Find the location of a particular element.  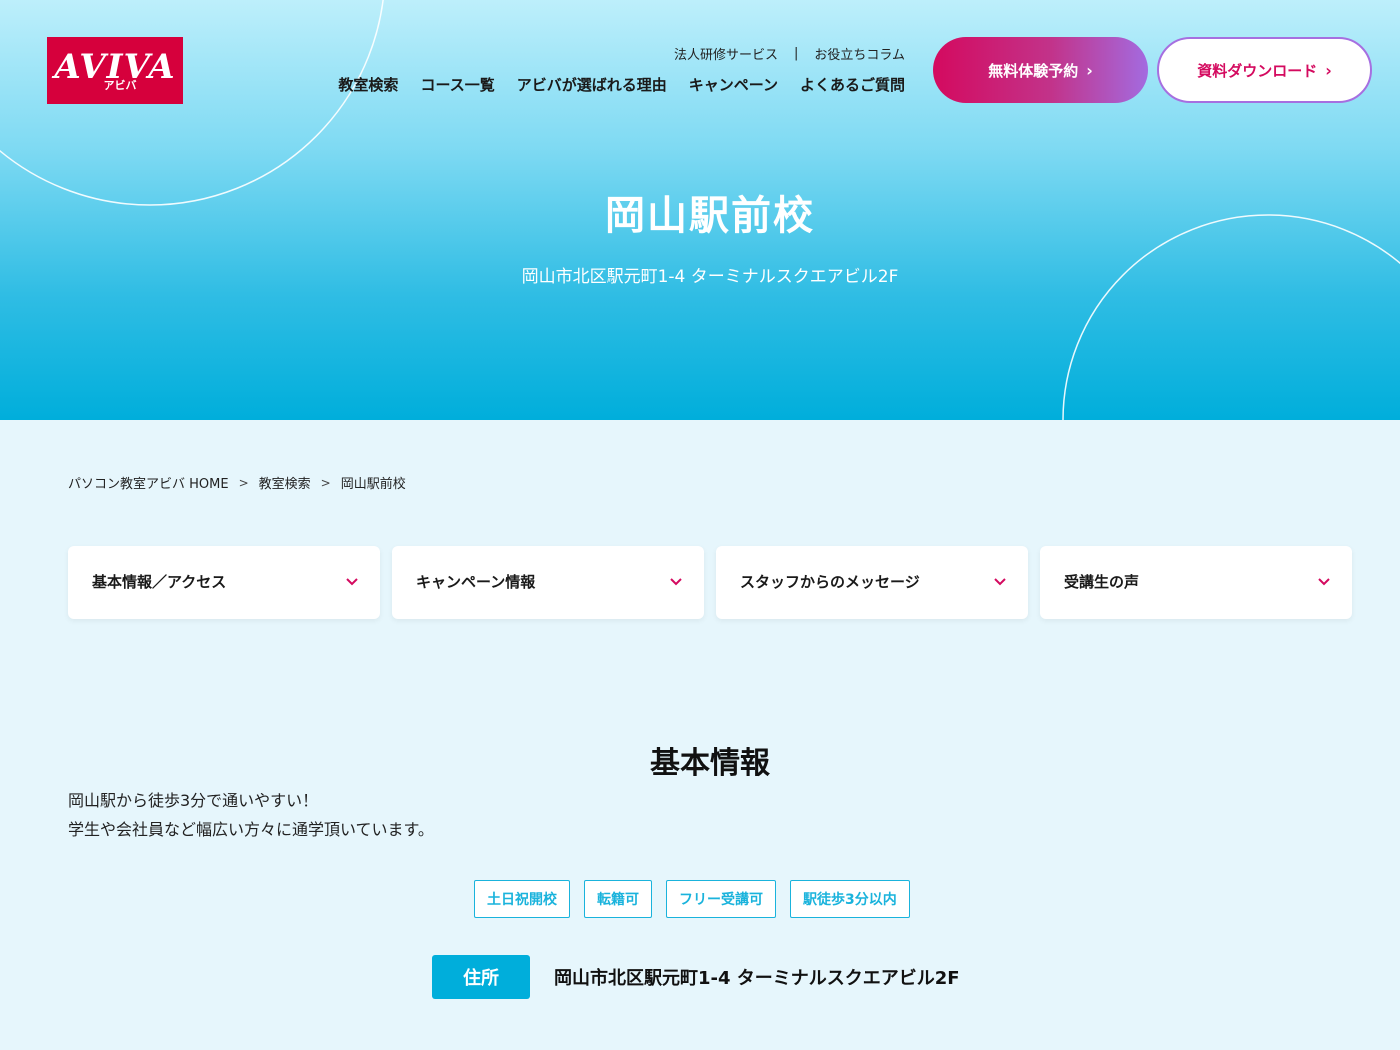

download-materials-button: 資料ダウンロード › is located at coordinates (1264, 70).